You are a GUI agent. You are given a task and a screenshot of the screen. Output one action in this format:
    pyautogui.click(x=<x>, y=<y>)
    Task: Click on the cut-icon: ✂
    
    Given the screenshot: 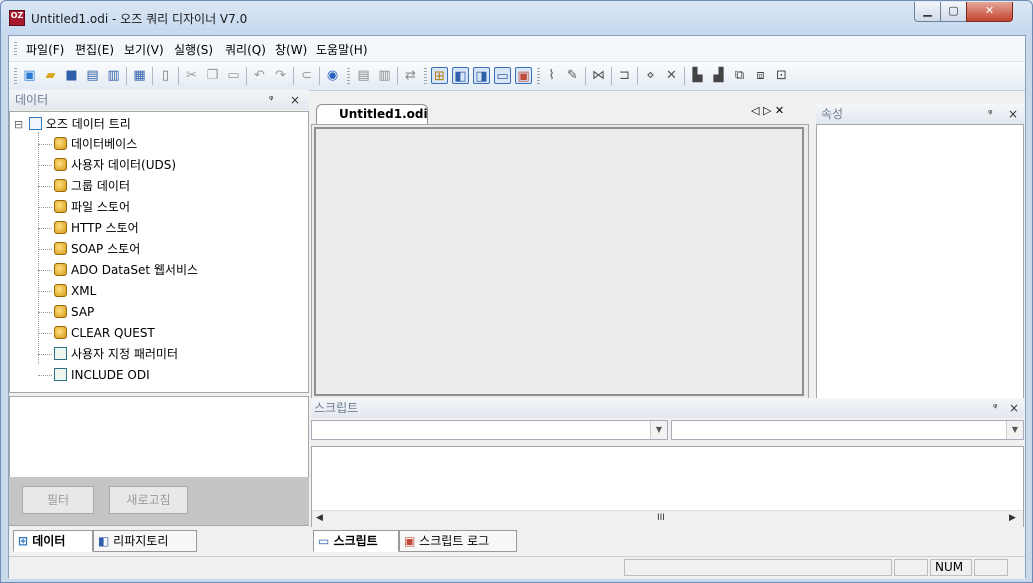 What is the action you would take?
    pyautogui.click(x=191, y=75)
    